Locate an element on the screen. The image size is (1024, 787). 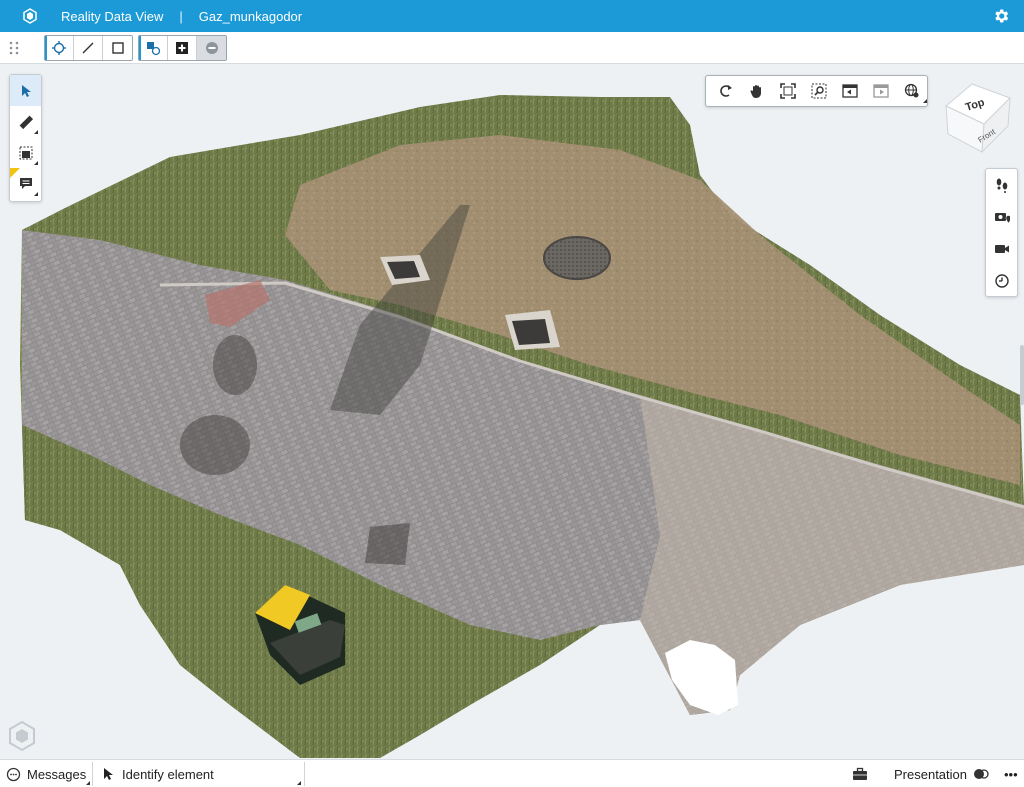
project-name: Gaz_munkagodor is located at coordinates (250, 16).